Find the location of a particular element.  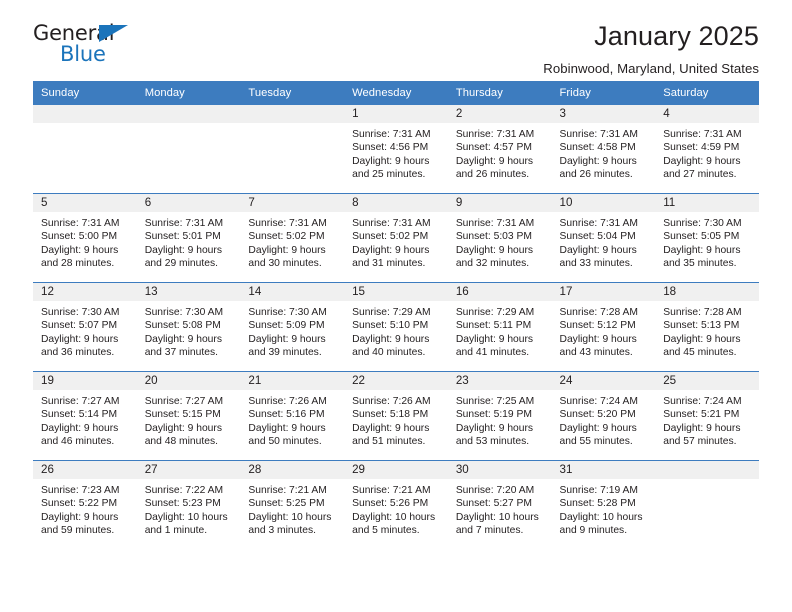

sunrise-text: Sunrise: 7:27 AM is located at coordinates (184, 401).